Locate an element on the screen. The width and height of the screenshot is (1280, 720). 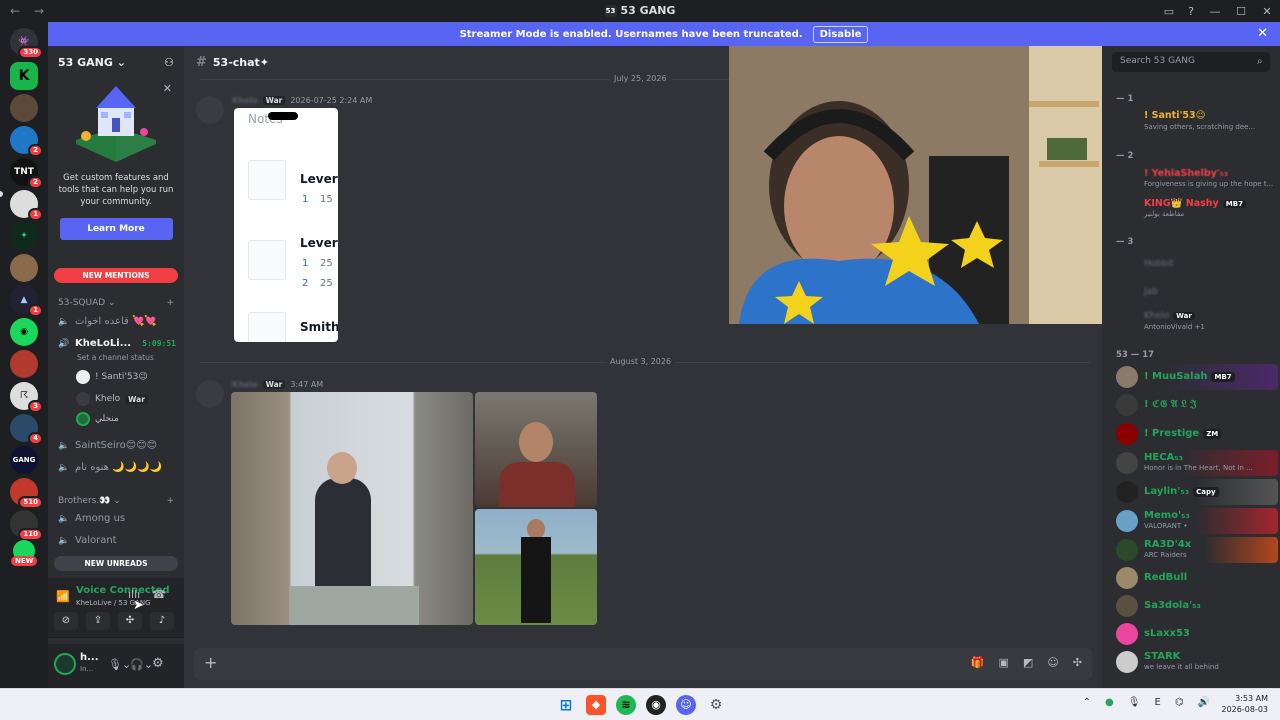
search-input: Search 53 GANG is located at coordinates (1191, 62).